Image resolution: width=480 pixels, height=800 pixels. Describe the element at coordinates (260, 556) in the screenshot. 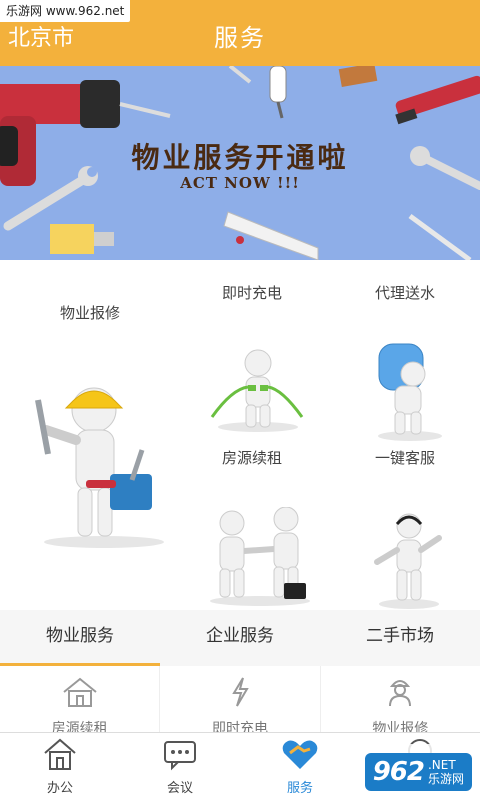

I see `handshake-figures-icon` at that location.